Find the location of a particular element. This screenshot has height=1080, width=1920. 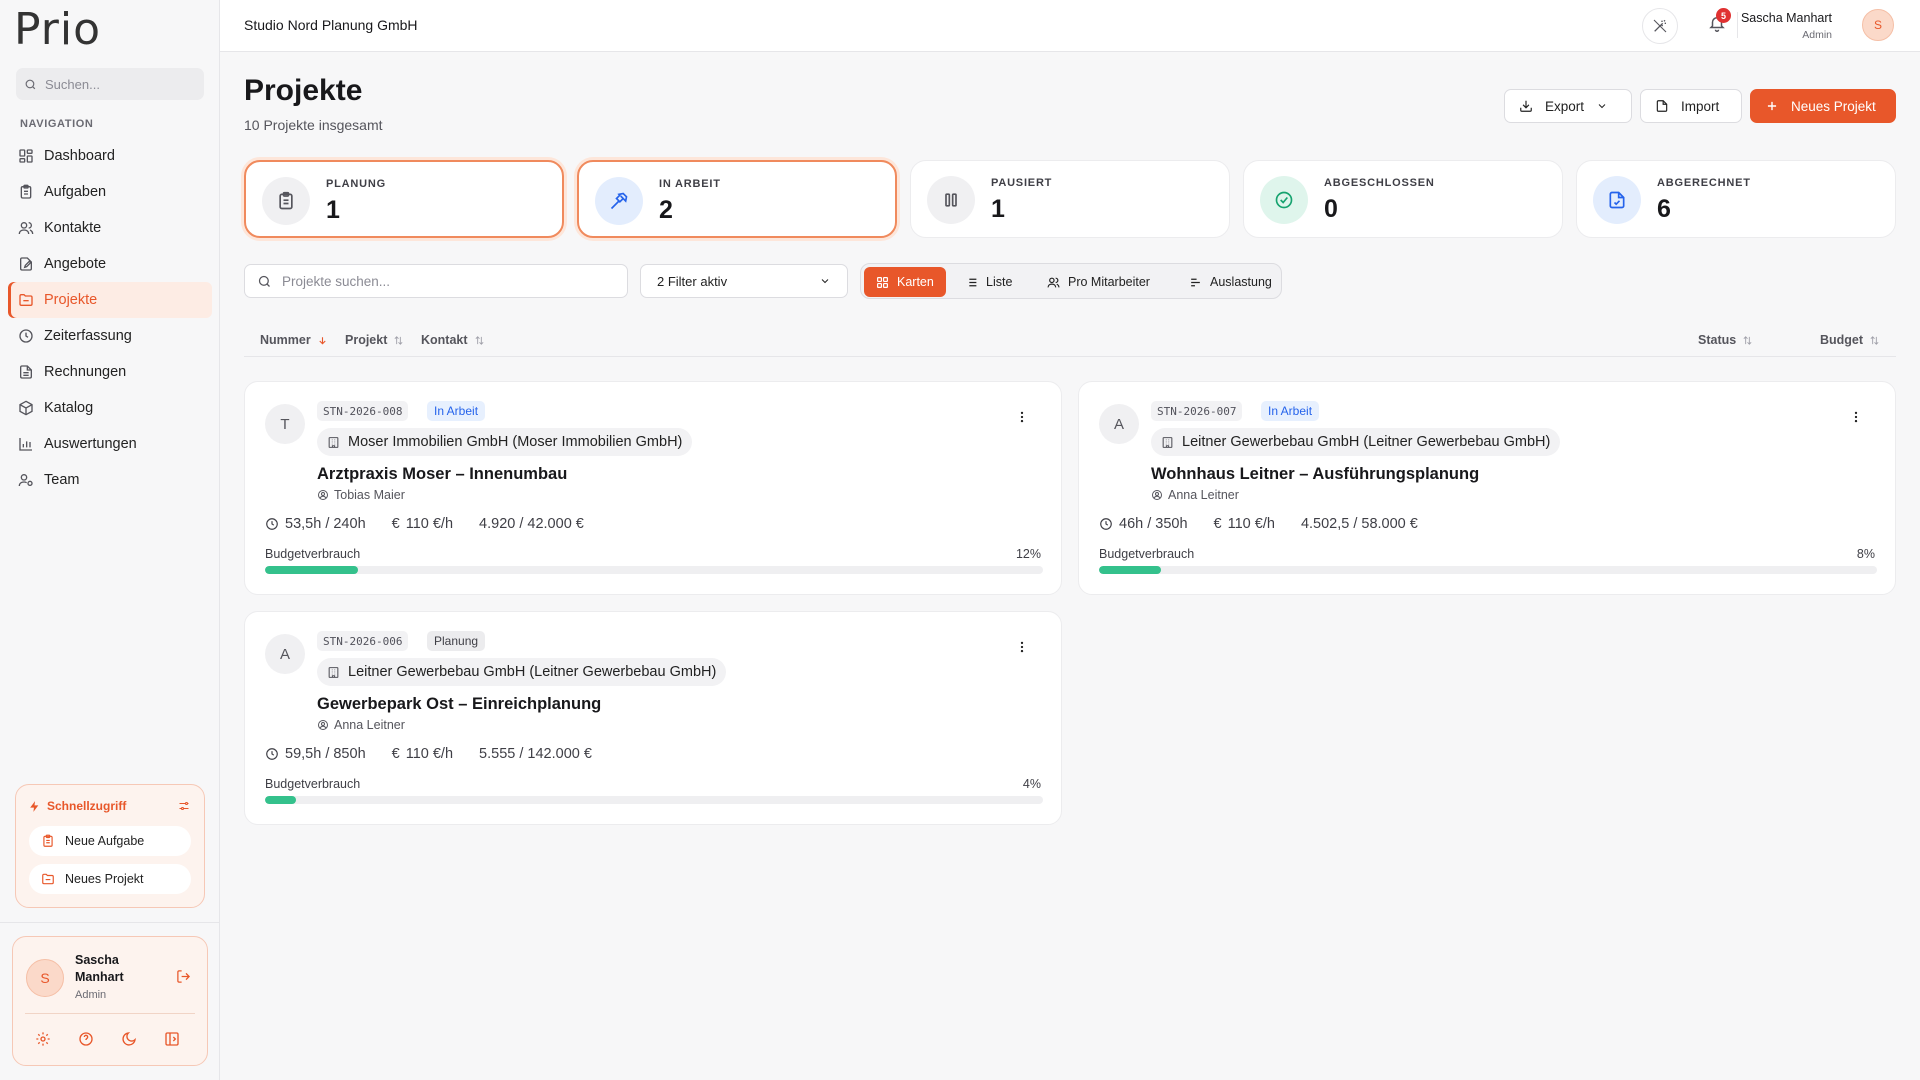

project-metrics: 46h / 350h € 110 €/h 4.502,5 / 58.000 € is located at coordinates (1258, 524).